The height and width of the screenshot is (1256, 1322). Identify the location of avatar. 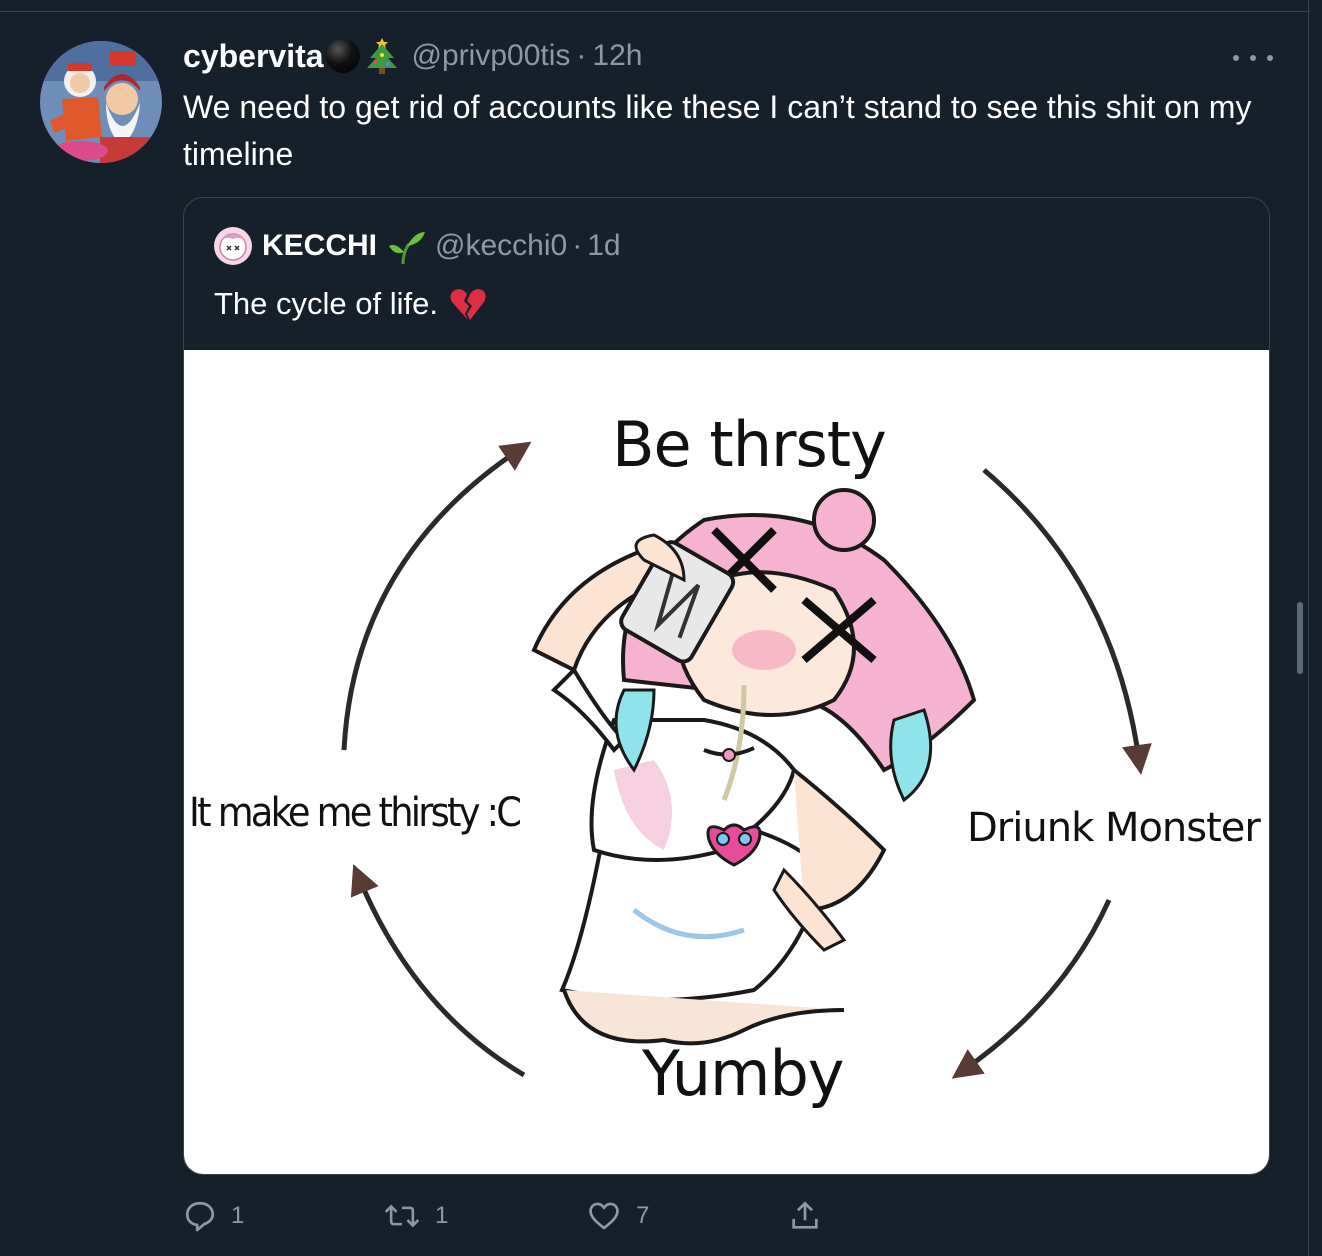
(101, 102).